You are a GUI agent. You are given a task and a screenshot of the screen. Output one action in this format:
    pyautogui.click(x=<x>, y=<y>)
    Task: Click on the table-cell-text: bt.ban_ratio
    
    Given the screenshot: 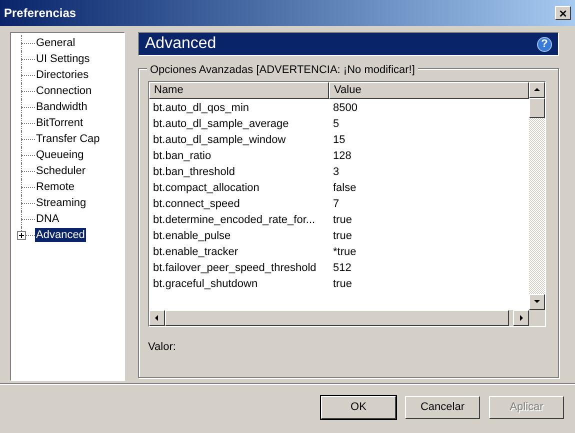 What is the action you would take?
    pyautogui.click(x=182, y=156)
    